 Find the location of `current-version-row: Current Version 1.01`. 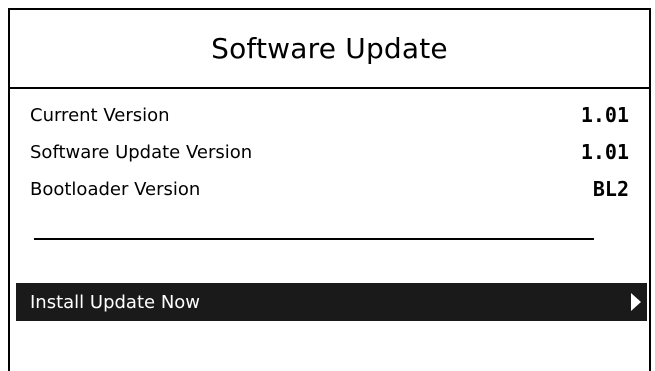

current-version-row: Current Version 1.01 is located at coordinates (329, 115).